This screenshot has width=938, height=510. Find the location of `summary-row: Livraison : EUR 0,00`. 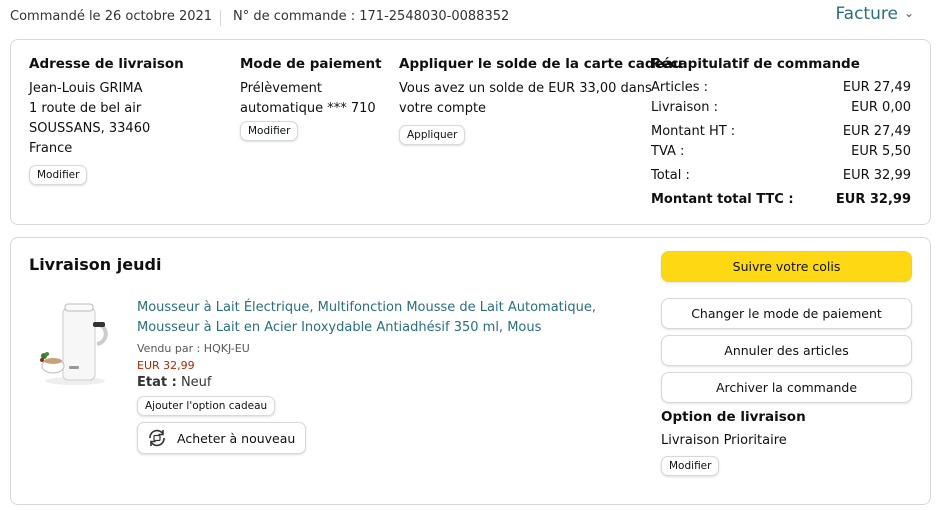

summary-row: Livraison : EUR 0,00 is located at coordinates (781, 108).